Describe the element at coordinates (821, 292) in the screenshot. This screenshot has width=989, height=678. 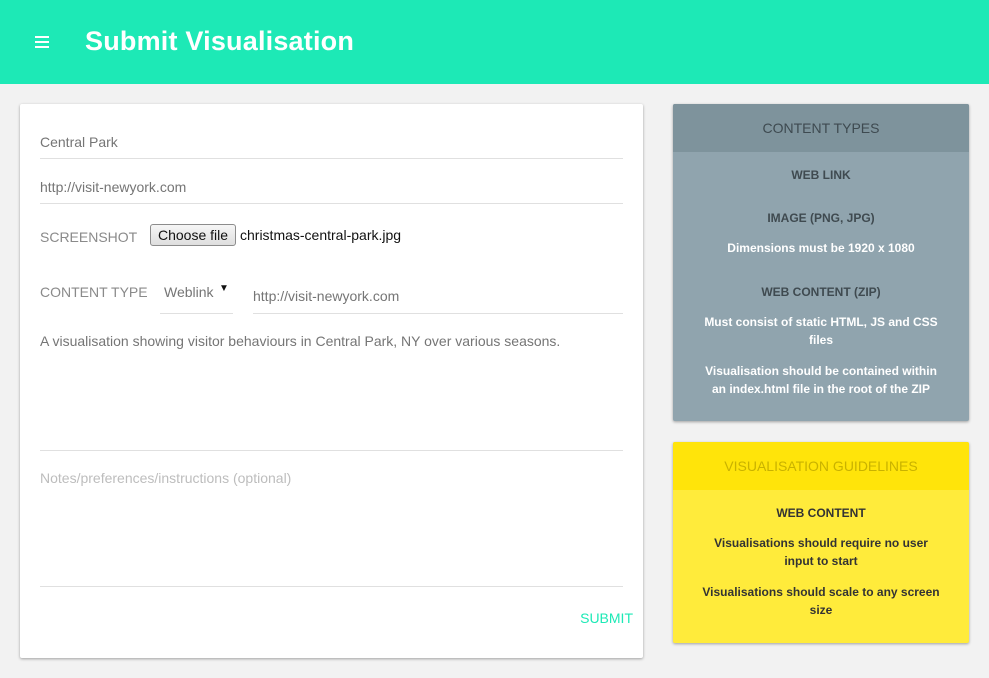
I see `web-content-zip-heading: WEB CONTENT (ZIP)` at that location.